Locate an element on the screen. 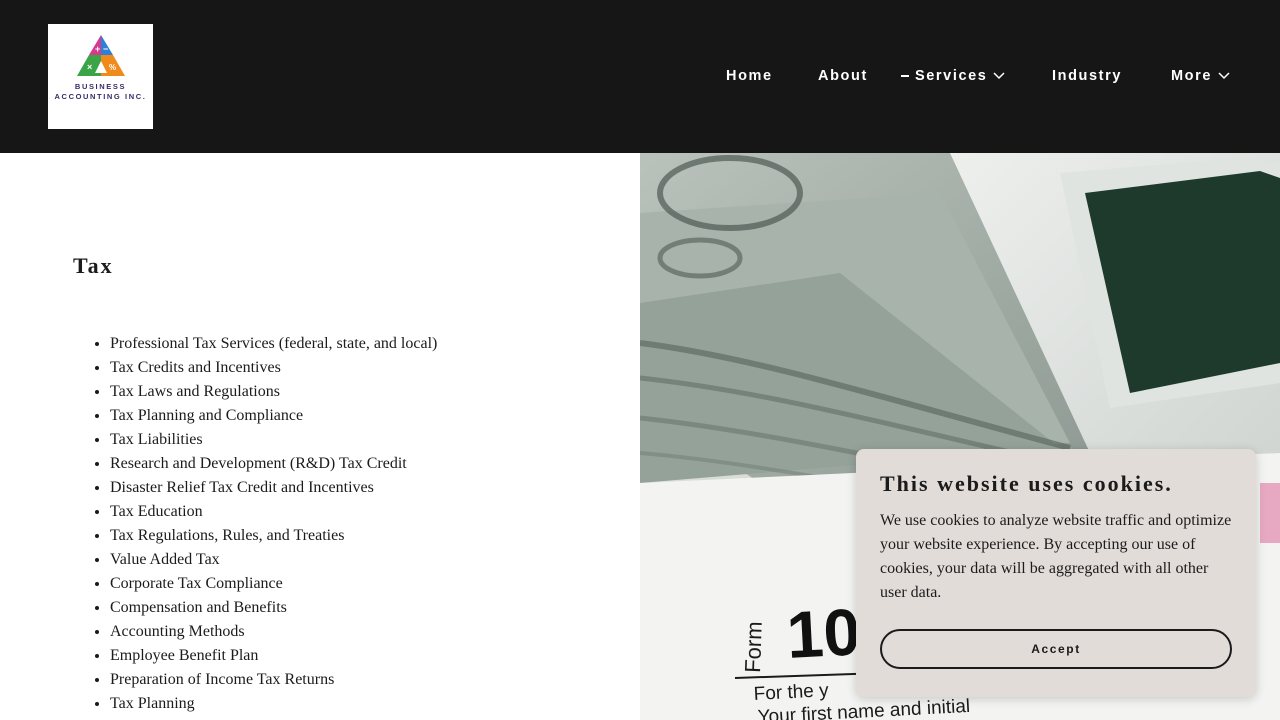 Image resolution: width=1280 pixels, height=720 pixels. list-item: Preparation of Income Tax Returns is located at coordinates (273, 680).